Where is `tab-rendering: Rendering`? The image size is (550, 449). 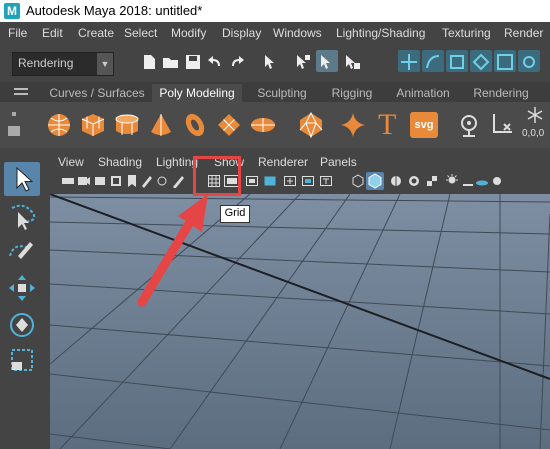
tab-rendering: Rendering is located at coordinates (501, 93).